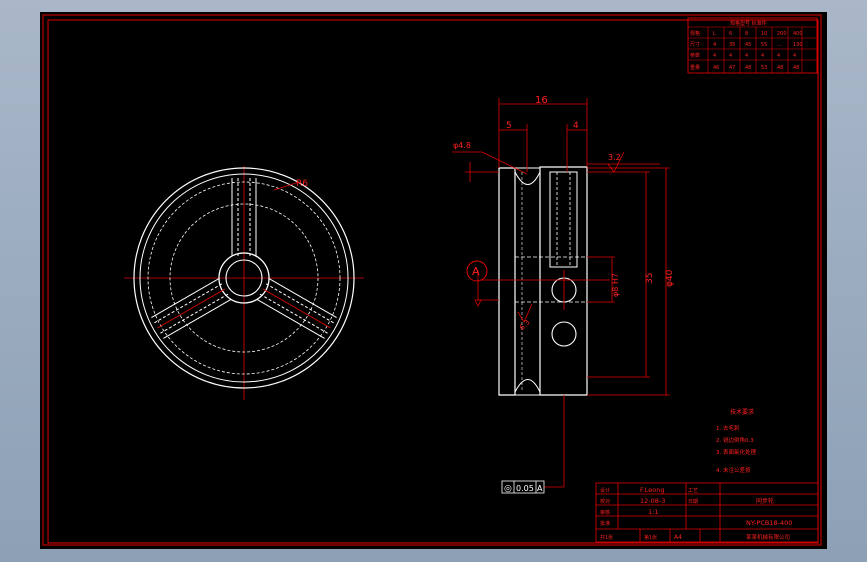  Describe the element at coordinates (462, 145) in the screenshot. I see `dim-phi48: φ4.8` at that location.